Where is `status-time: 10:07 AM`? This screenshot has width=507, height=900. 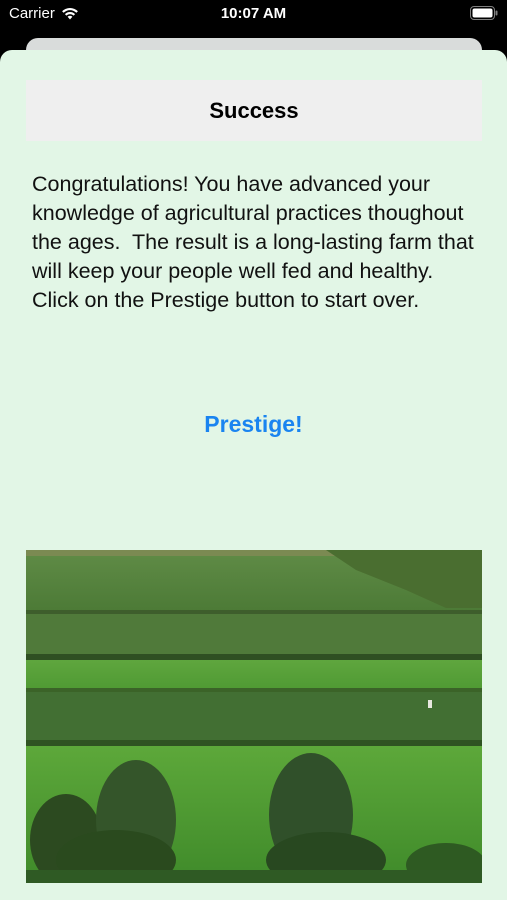 status-time: 10:07 AM is located at coordinates (253, 13).